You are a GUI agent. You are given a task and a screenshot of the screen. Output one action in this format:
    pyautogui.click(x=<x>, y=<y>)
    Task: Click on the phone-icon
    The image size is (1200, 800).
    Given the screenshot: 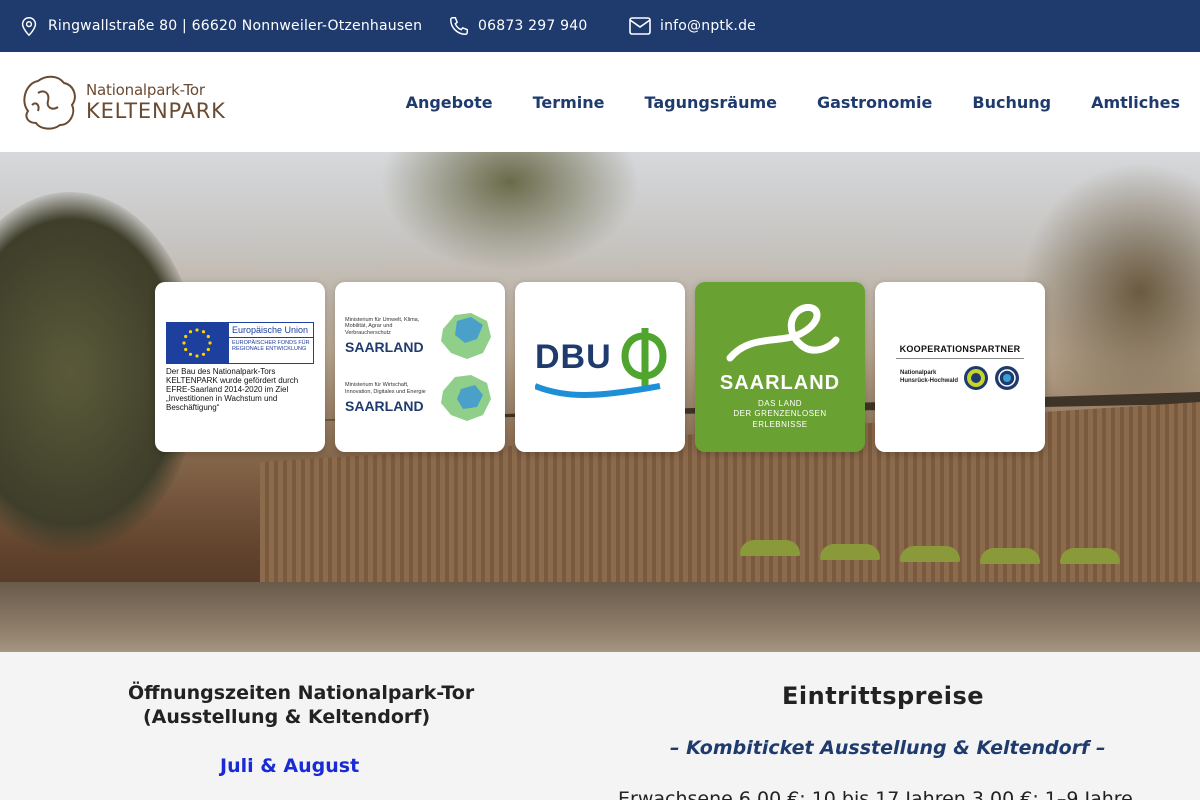 What is the action you would take?
    pyautogui.click(x=459, y=26)
    